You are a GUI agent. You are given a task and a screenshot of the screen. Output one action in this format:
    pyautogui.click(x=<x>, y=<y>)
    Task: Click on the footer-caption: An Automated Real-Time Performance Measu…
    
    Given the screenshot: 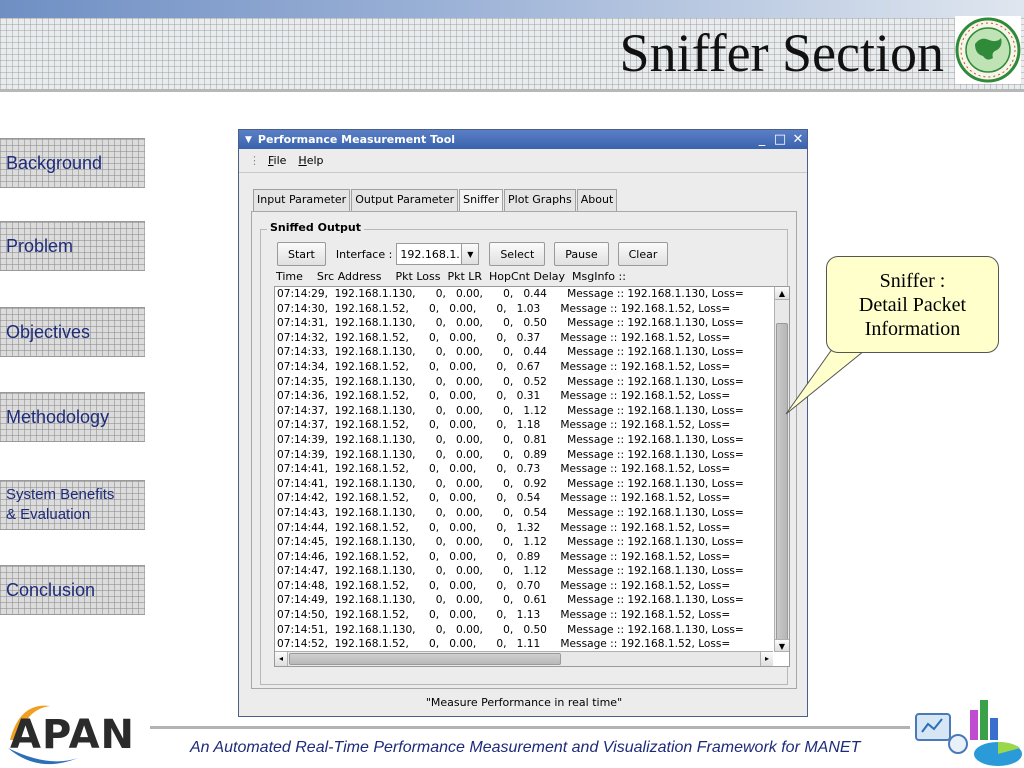 What is the action you would take?
    pyautogui.click(x=525, y=747)
    